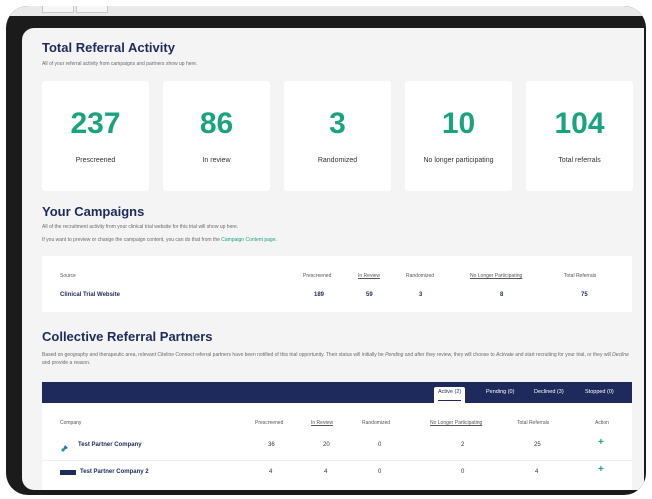 Image resolution: width=652 pixels, height=499 pixels. What do you see at coordinates (537, 472) in the screenshot?
I see `partner-total: 4` at bounding box center [537, 472].